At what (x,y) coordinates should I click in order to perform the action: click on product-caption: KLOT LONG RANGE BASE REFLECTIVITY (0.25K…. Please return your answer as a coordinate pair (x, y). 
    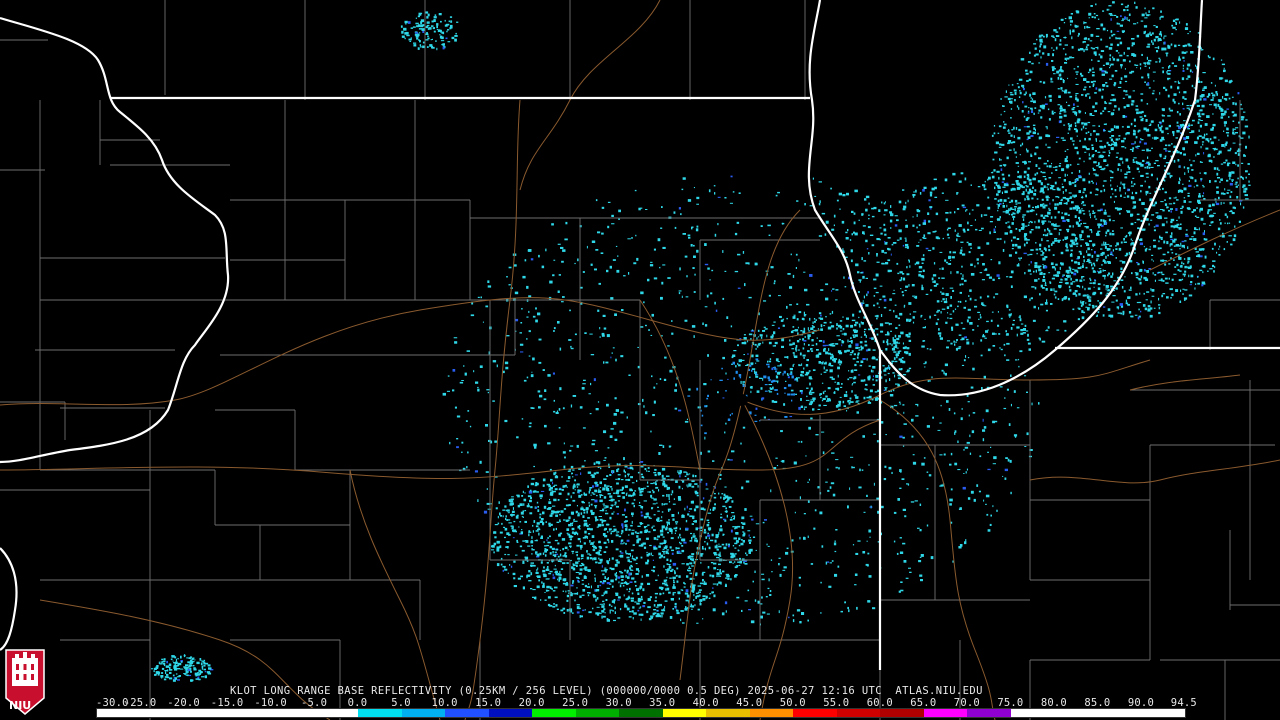
    Looking at the image, I should click on (606, 691).